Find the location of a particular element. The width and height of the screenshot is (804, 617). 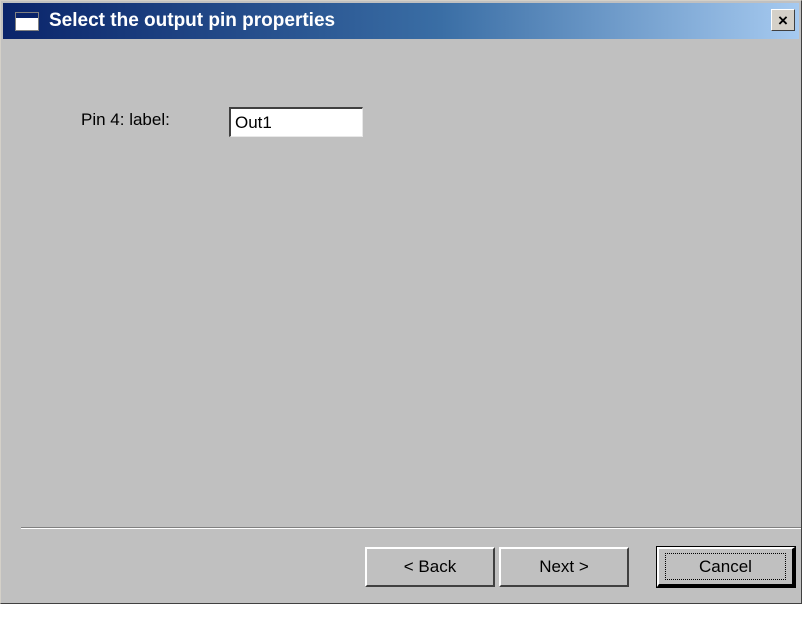

next-button-label: Next > is located at coordinates (564, 566).